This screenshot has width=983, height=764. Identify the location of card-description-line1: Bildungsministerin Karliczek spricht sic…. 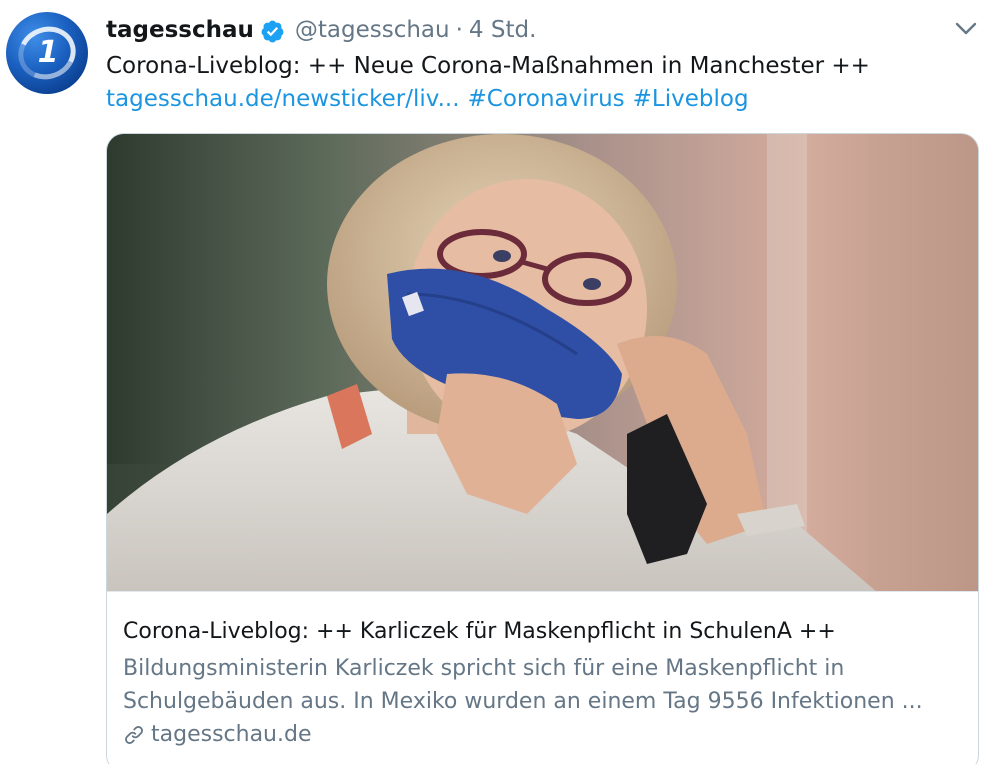
(484, 668).